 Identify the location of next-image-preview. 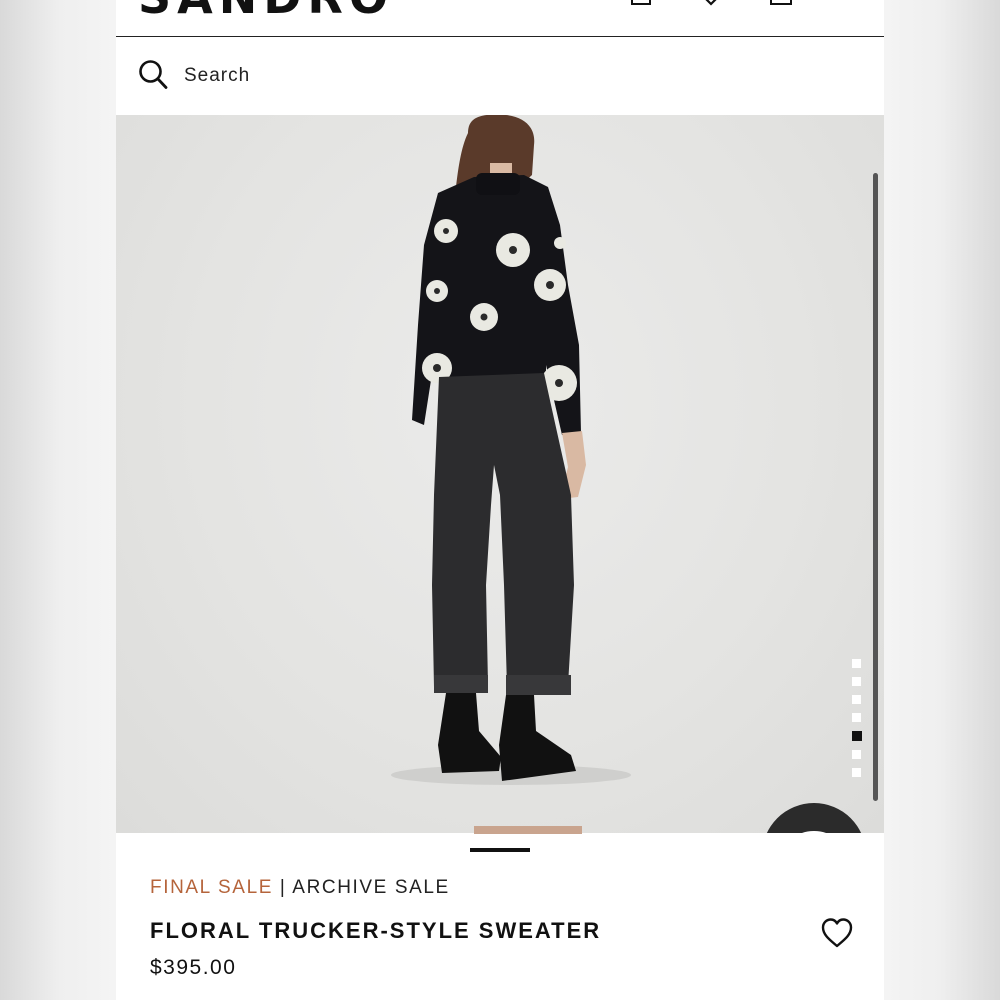
(528, 830).